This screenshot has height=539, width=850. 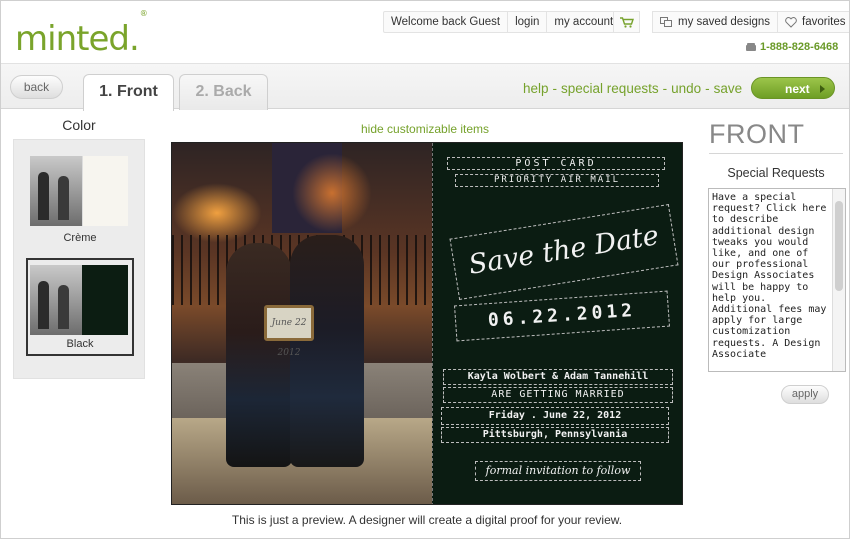 I want to click on tab-back: 2. Back, so click(x=223, y=92).